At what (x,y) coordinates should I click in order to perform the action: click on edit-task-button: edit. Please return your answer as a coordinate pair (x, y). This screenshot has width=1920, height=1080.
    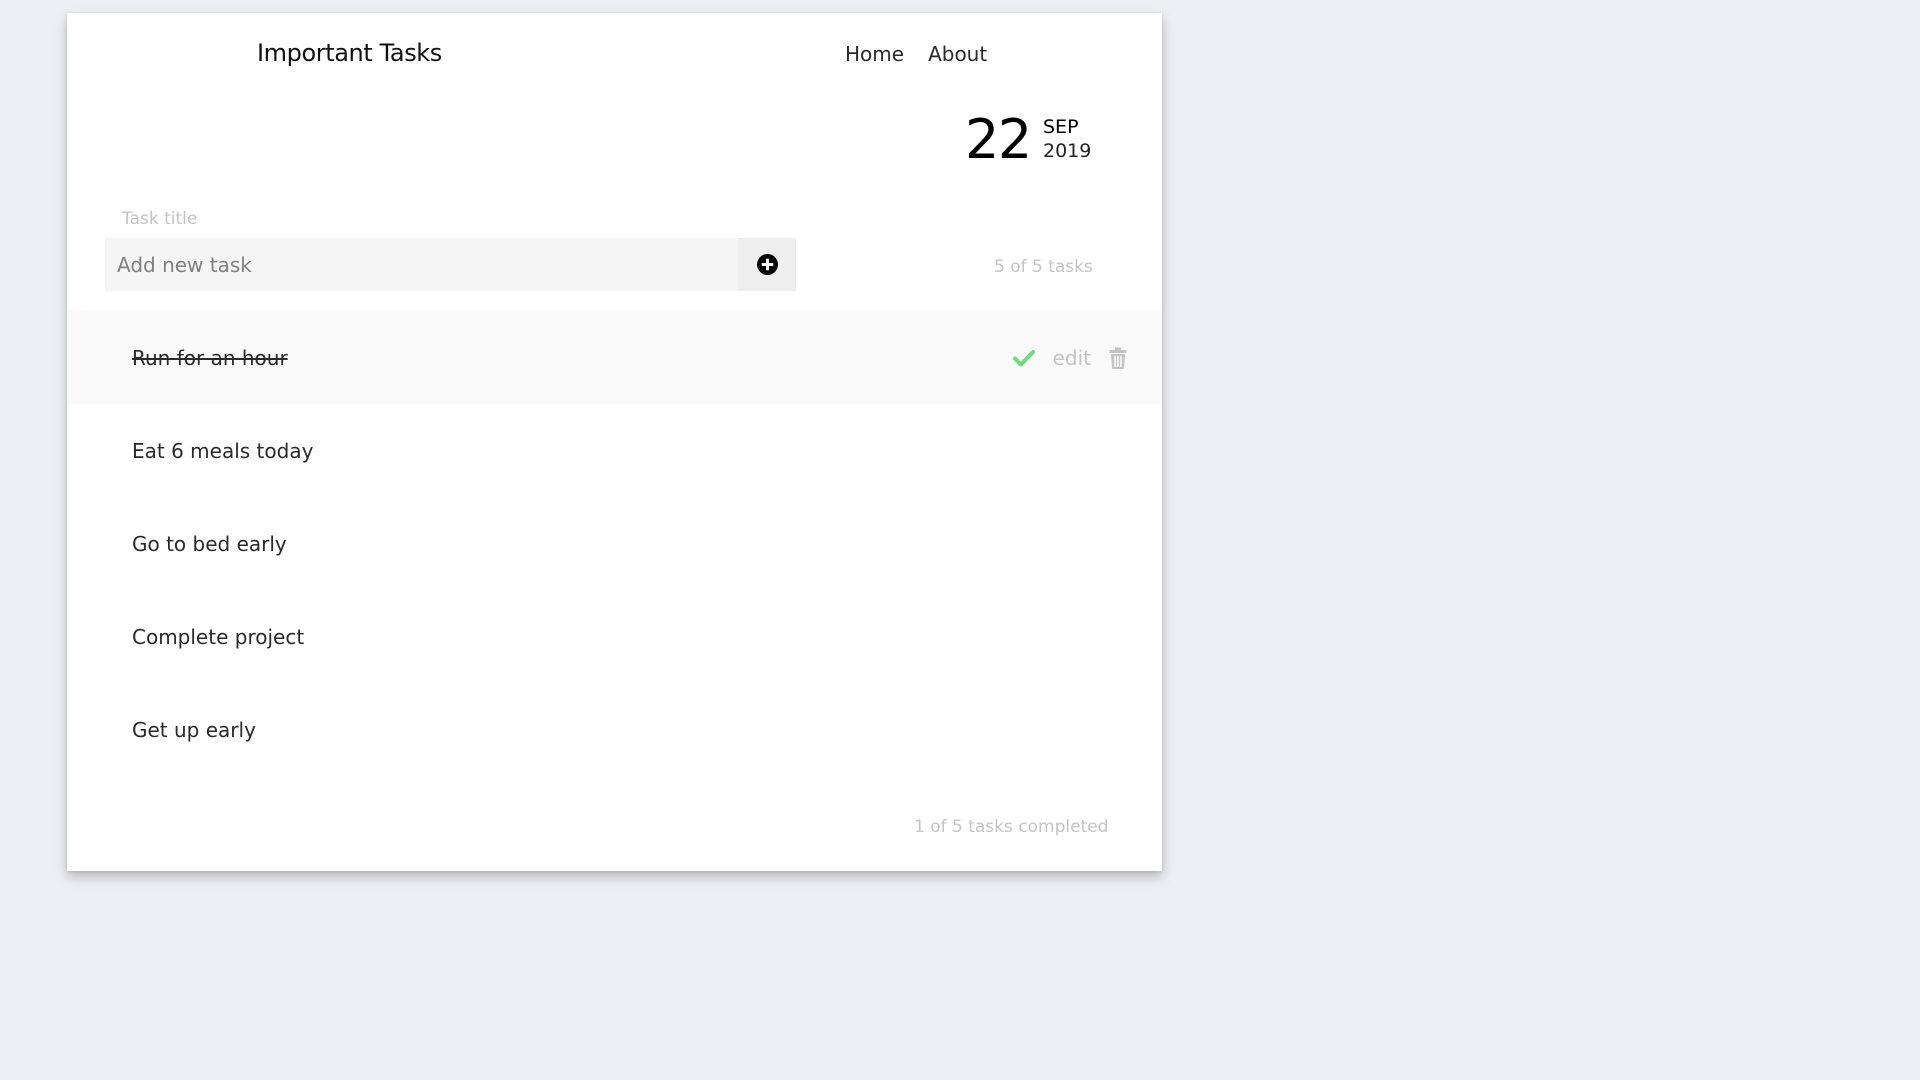
    Looking at the image, I should click on (1072, 358).